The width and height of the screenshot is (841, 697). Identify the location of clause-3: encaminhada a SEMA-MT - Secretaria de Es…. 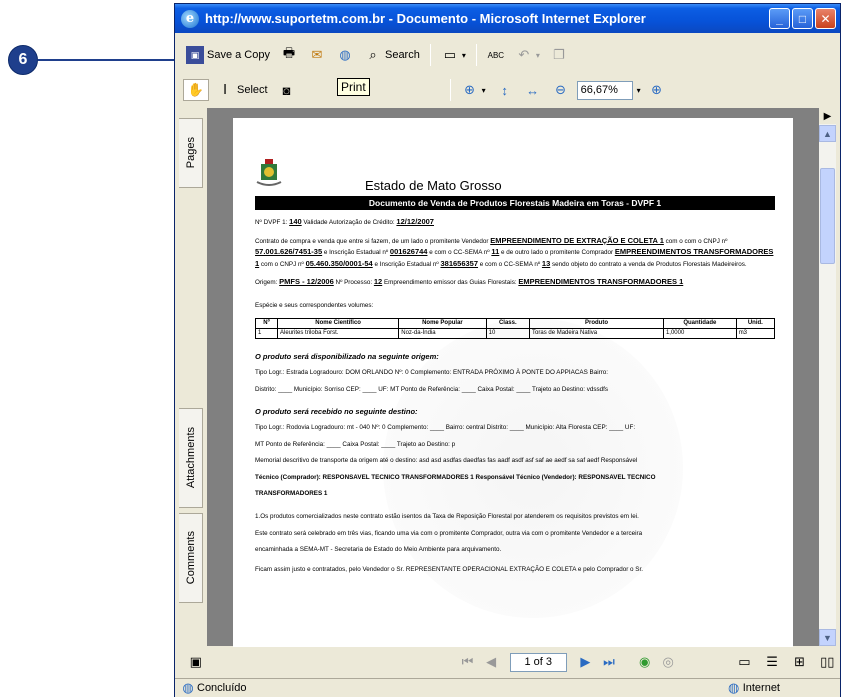
(378, 550).